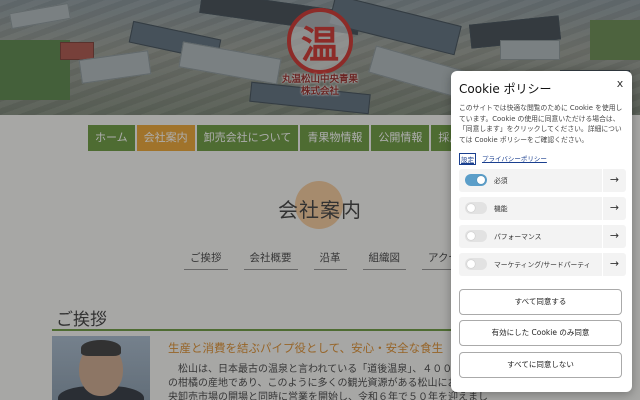 The image size is (640, 400). Describe the element at coordinates (505, 89) in the screenshot. I see `cookie-dialog-title: Cookie ポリシー` at that location.